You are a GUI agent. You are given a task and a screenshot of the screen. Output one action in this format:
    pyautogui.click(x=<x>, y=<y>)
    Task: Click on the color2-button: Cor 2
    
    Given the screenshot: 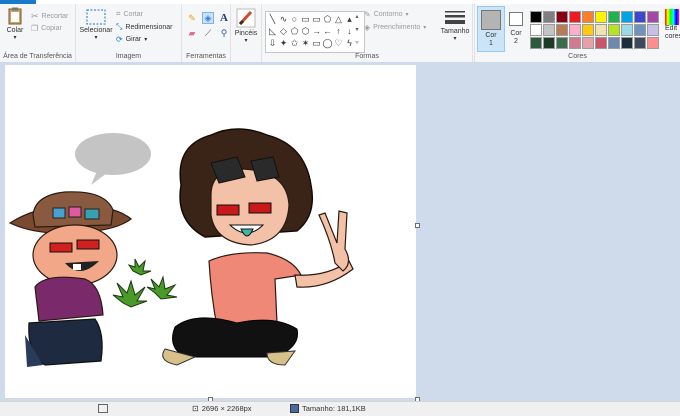 What is the action you would take?
    pyautogui.click(x=516, y=28)
    